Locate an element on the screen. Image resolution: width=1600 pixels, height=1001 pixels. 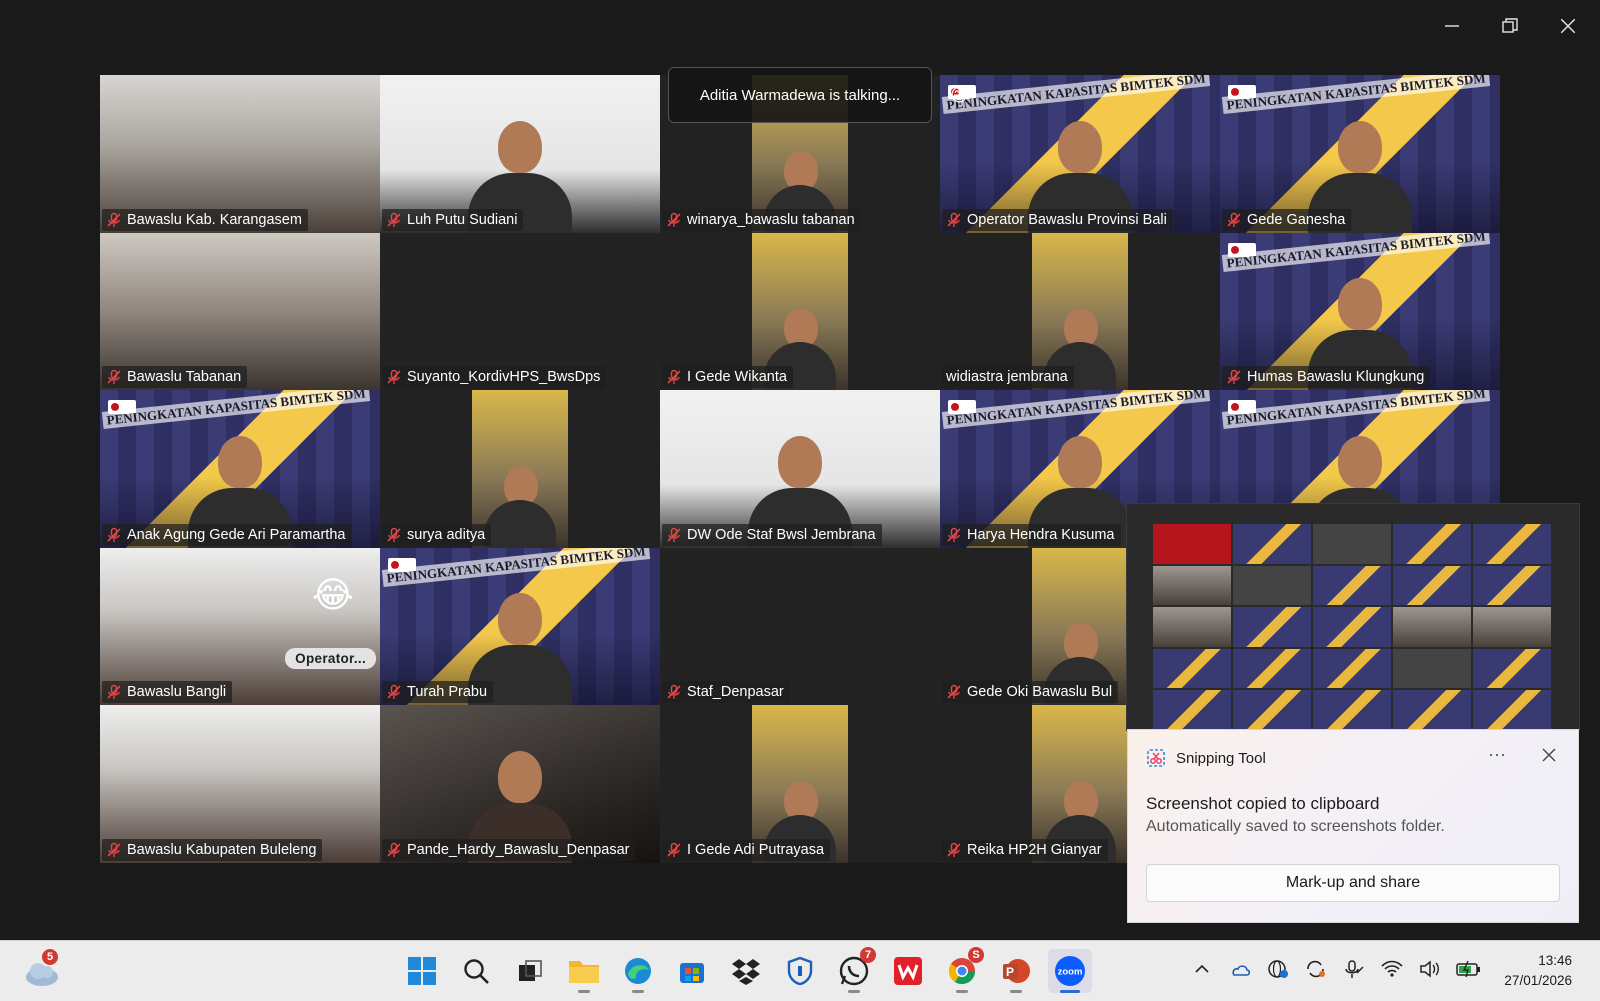
participant-tile: Suyanto_KordivHPS_BwsDps is located at coordinates (520, 311).